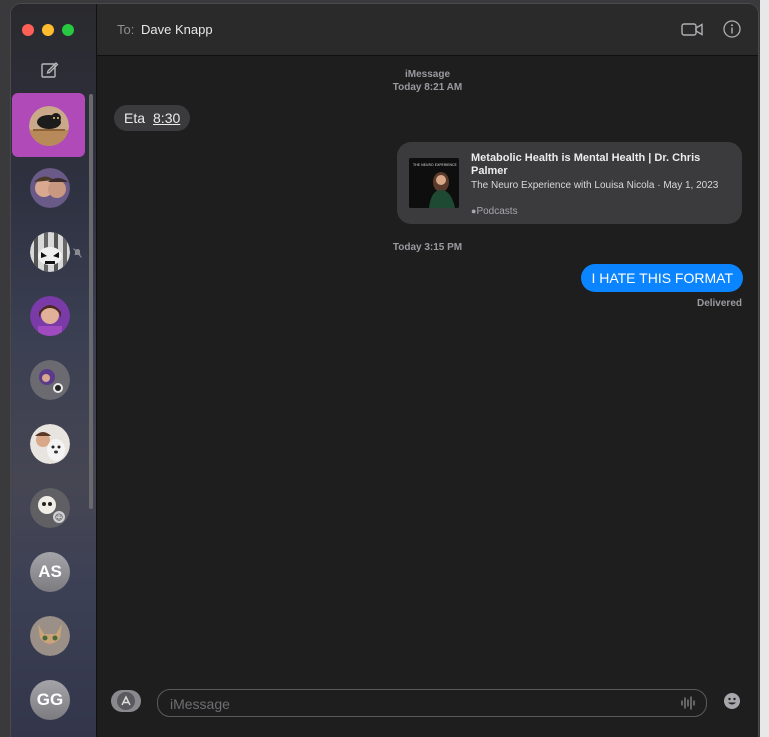 The image size is (769, 737). What do you see at coordinates (68, 30) in the screenshot?
I see `zoom-window-button` at bounding box center [68, 30].